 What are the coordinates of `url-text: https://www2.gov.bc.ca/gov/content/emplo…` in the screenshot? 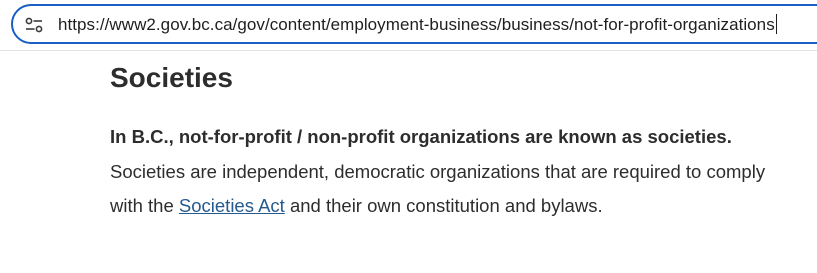 It's located at (417, 24).